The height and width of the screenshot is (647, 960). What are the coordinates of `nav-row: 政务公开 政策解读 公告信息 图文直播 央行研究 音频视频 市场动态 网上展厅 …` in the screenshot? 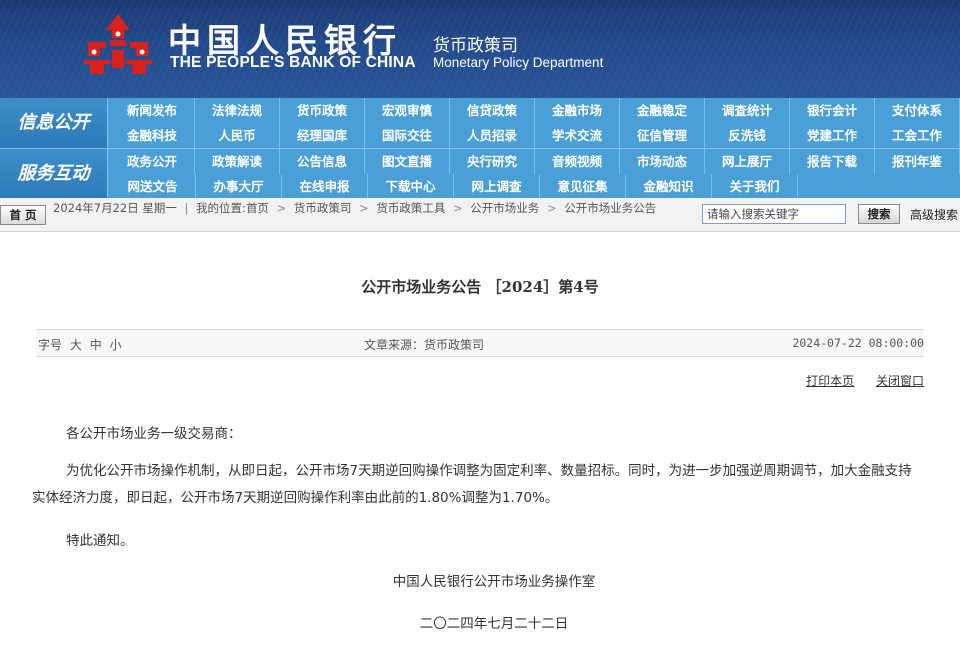 It's located at (535, 161).